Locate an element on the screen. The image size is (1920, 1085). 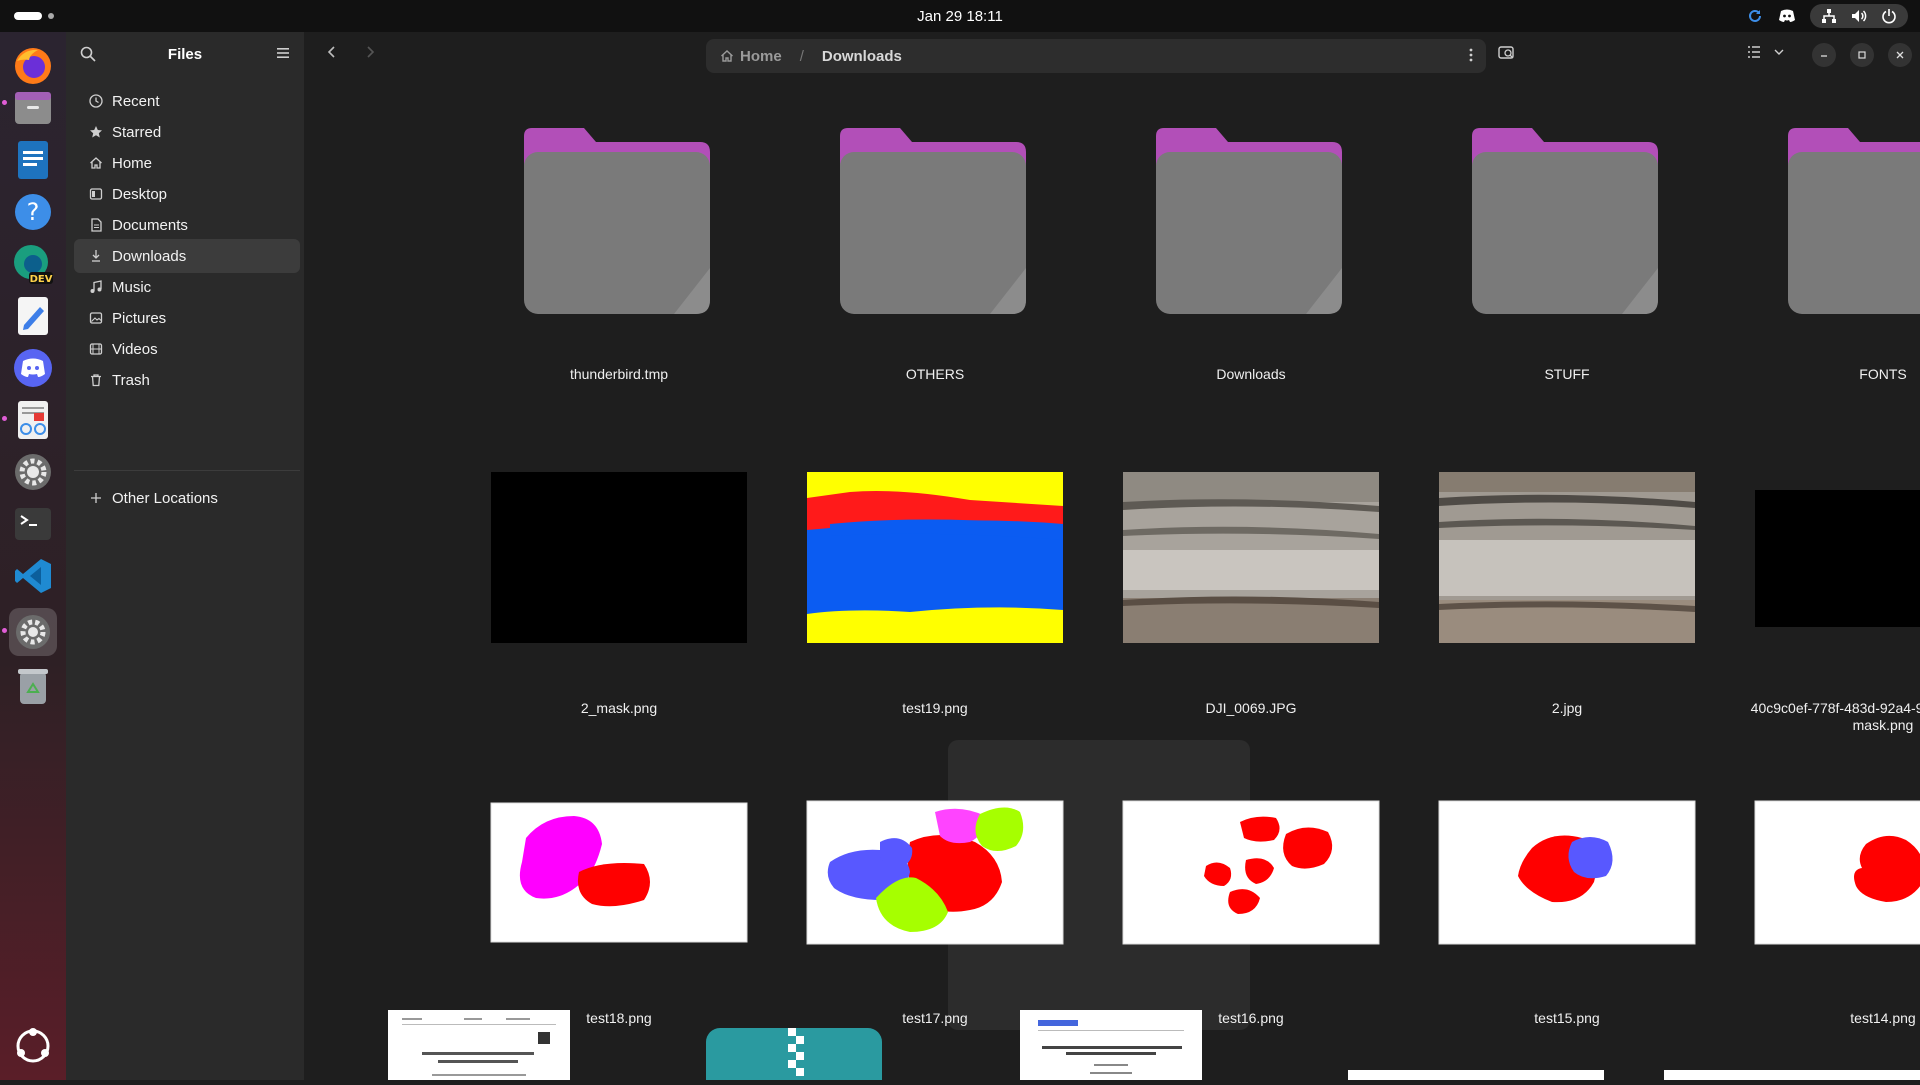
sidebar-item-label: Home is located at coordinates (132, 163).